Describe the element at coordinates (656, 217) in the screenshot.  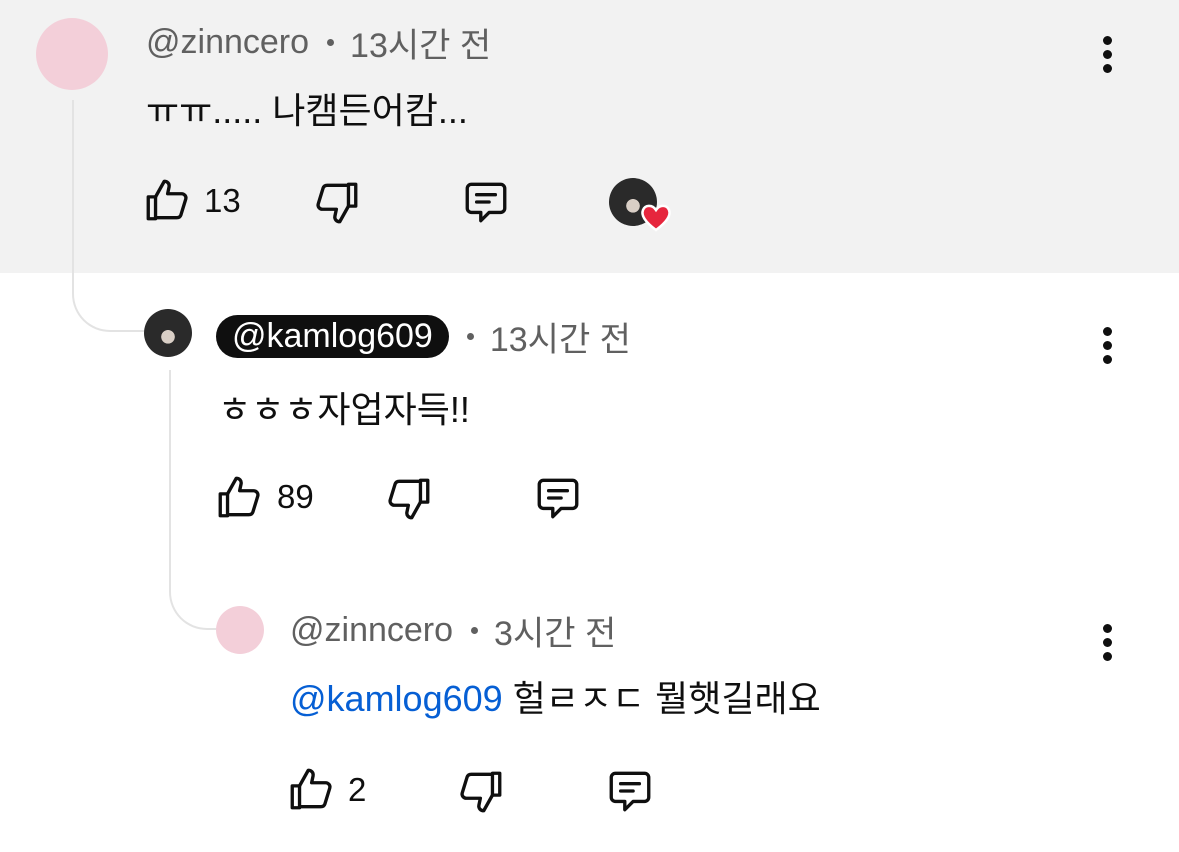
I see `heart-icon` at that location.